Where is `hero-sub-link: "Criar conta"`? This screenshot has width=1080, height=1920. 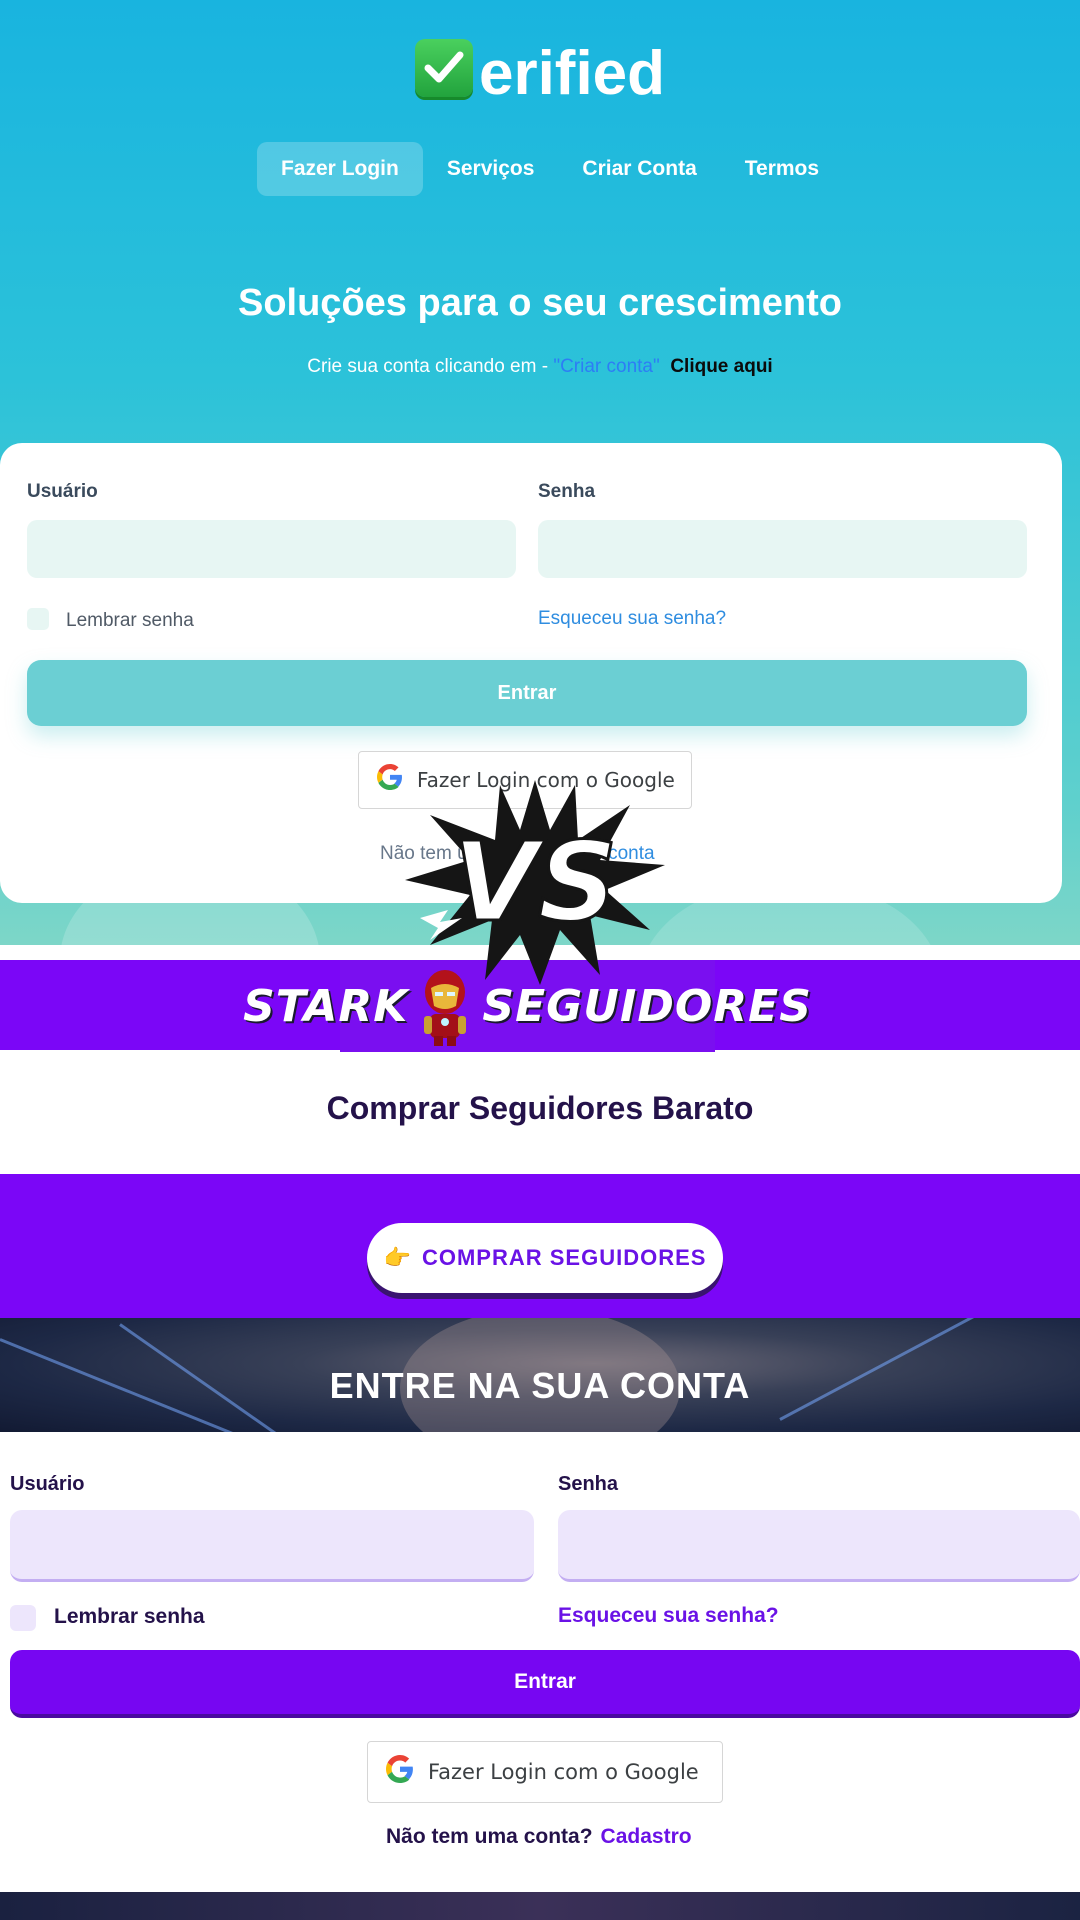 hero-sub-link: "Criar conta" is located at coordinates (606, 366).